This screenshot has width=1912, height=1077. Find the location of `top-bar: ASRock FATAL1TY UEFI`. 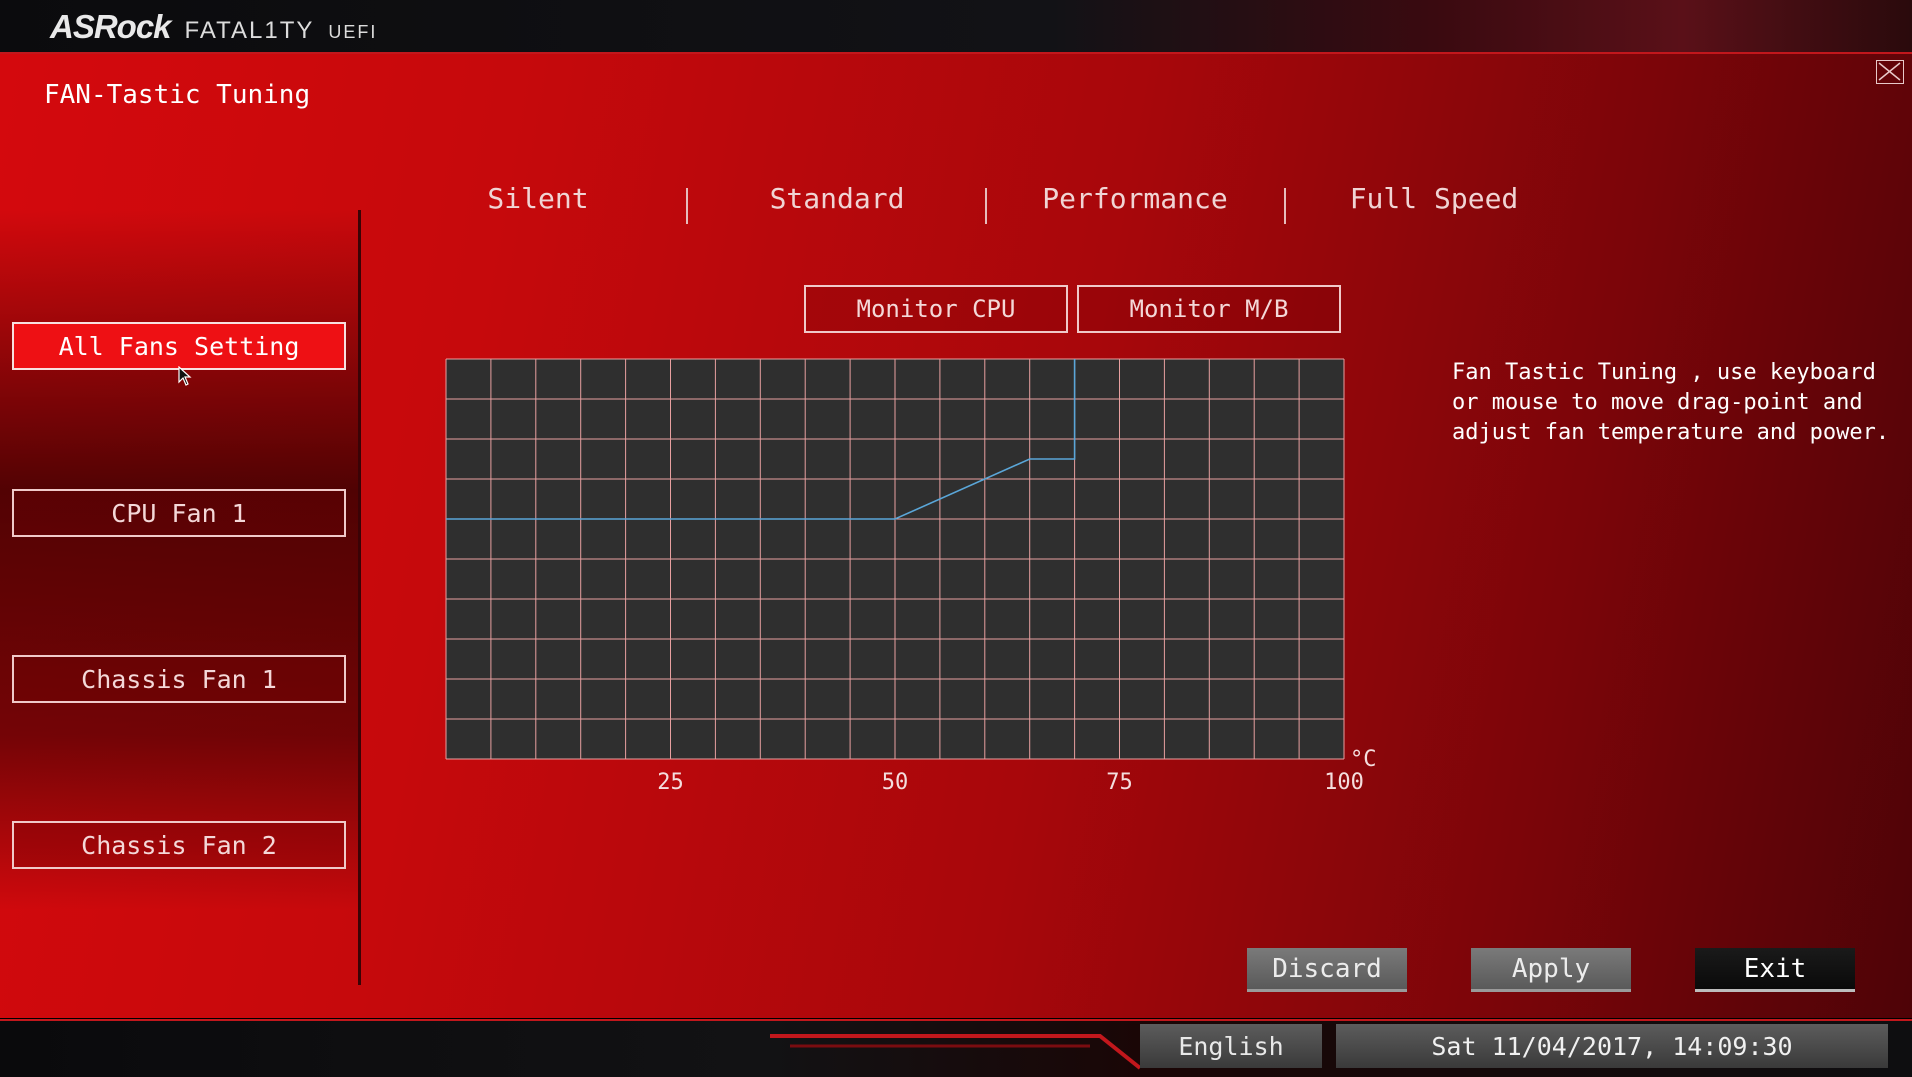

top-bar: ASRock FATAL1TY UEFI is located at coordinates (956, 27).